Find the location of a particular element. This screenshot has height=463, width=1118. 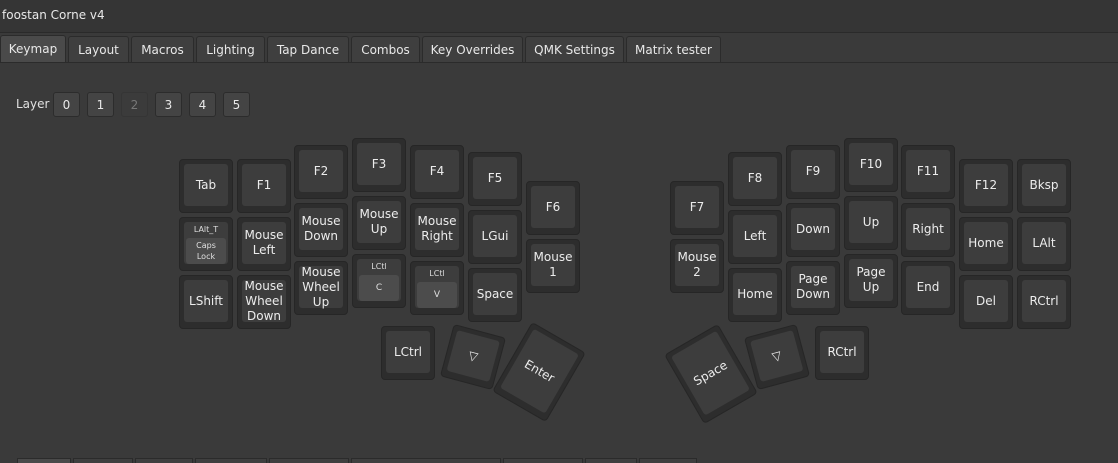

layer-button-3: 3 is located at coordinates (168, 104).